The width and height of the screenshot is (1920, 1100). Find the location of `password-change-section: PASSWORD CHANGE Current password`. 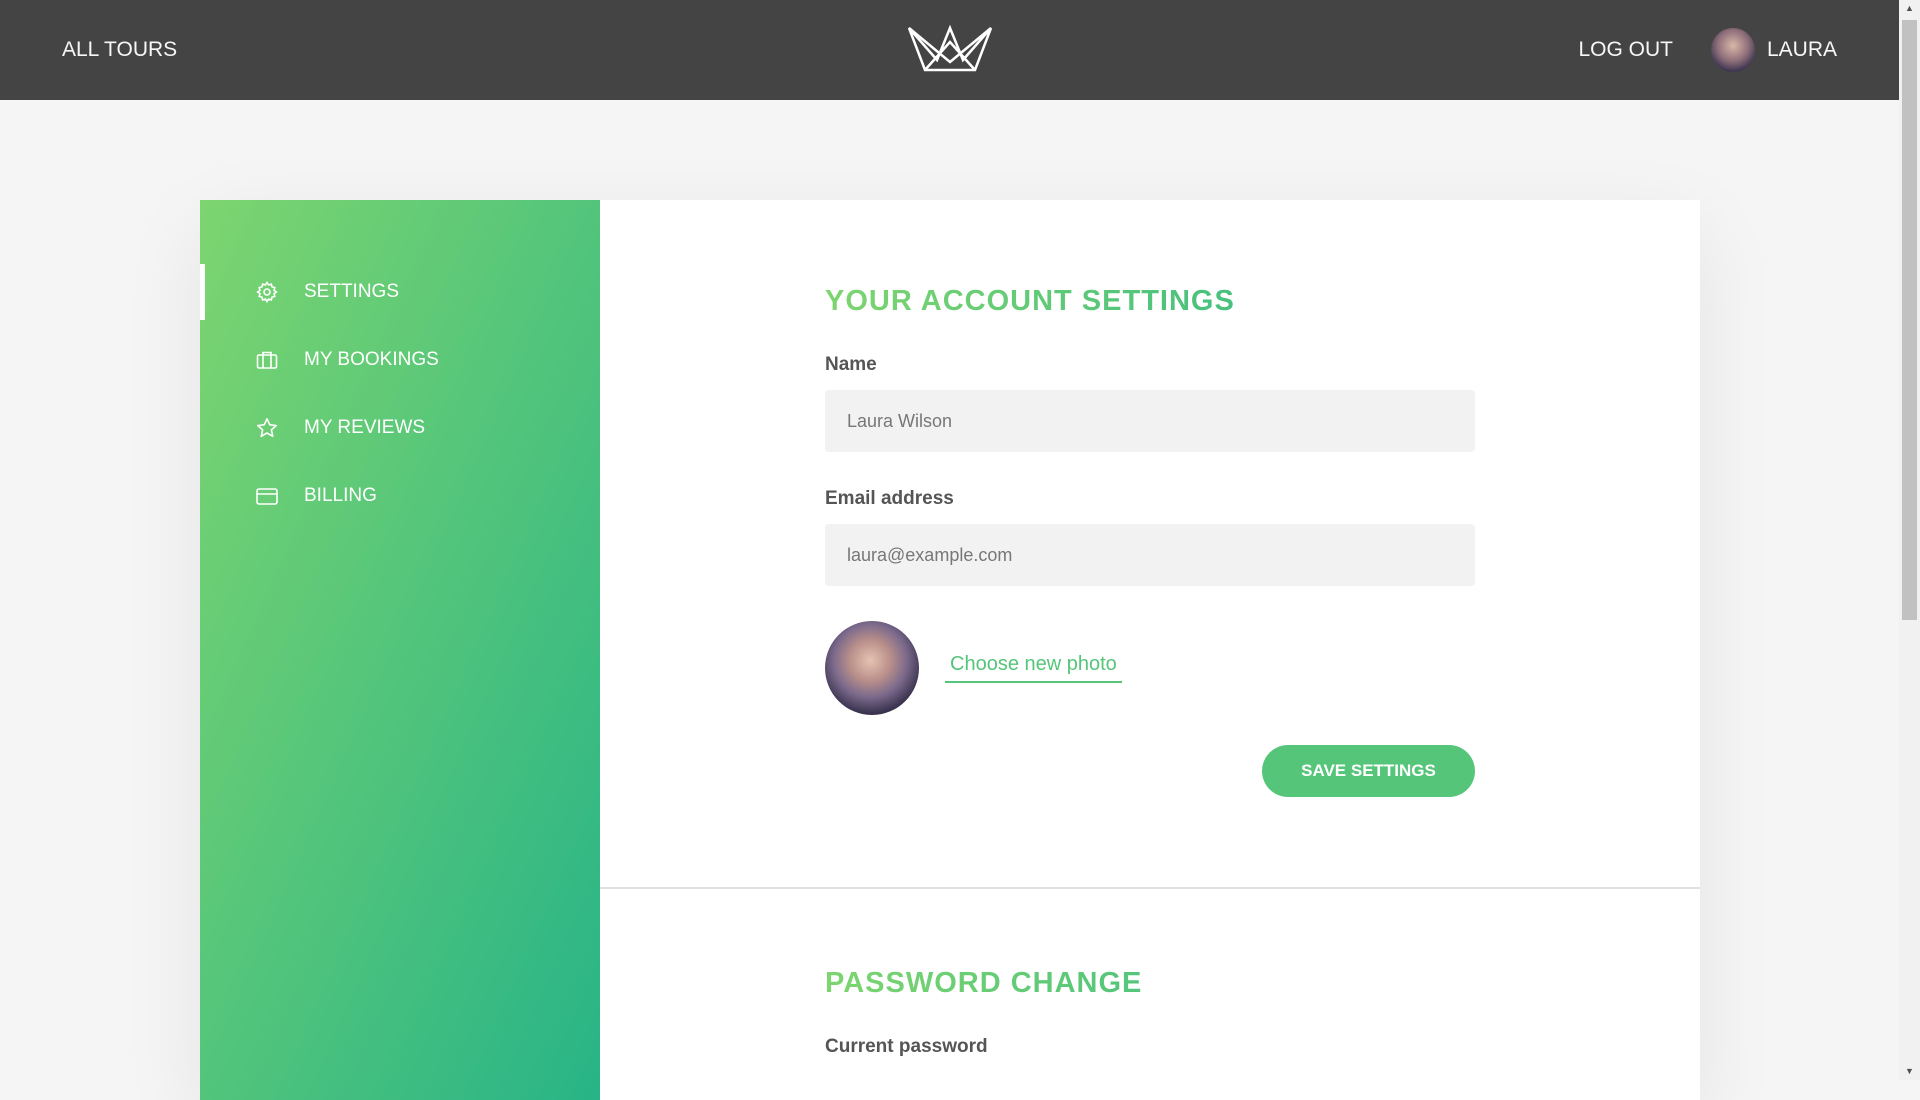

password-change-section: PASSWORD CHANGE Current password is located at coordinates (1150, 973).